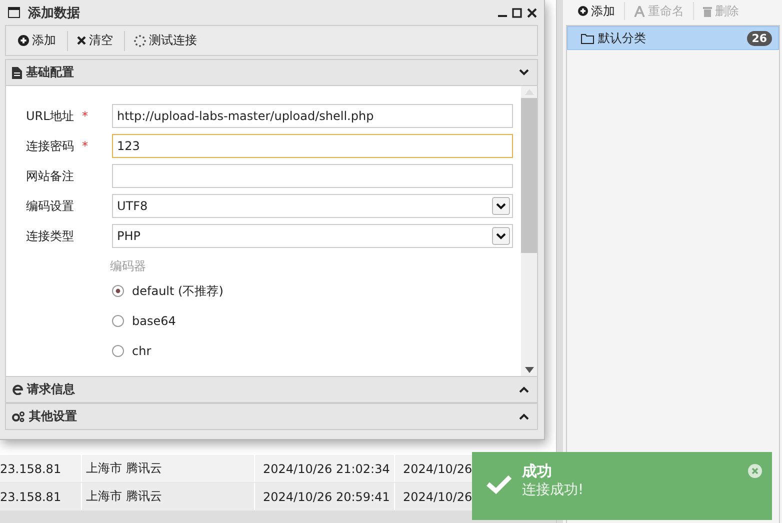 The width and height of the screenshot is (782, 523). What do you see at coordinates (50, 176) in the screenshot?
I see `field-label: 网站备注` at bounding box center [50, 176].